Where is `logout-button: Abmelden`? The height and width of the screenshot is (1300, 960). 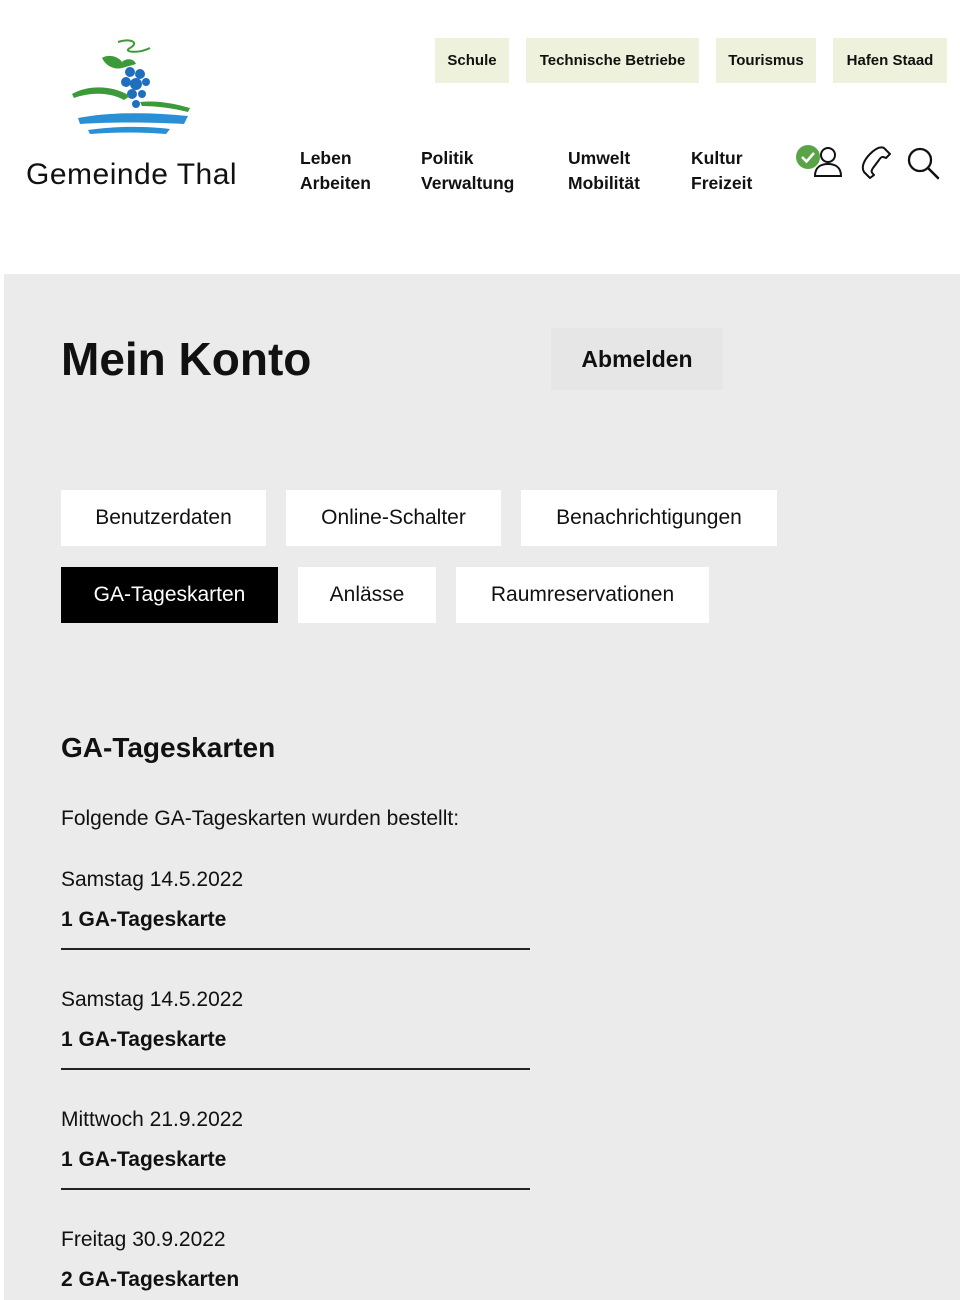 logout-button: Abmelden is located at coordinates (637, 359).